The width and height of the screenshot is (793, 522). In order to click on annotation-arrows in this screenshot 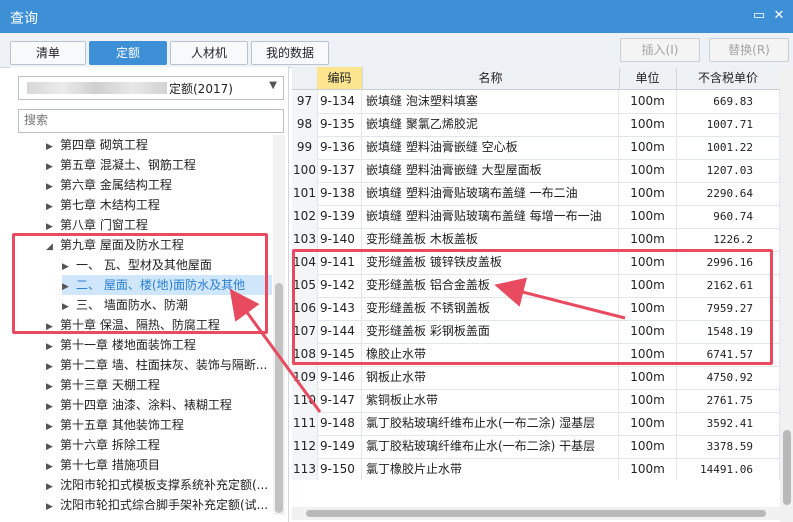, I will do `click(427, 345)`.